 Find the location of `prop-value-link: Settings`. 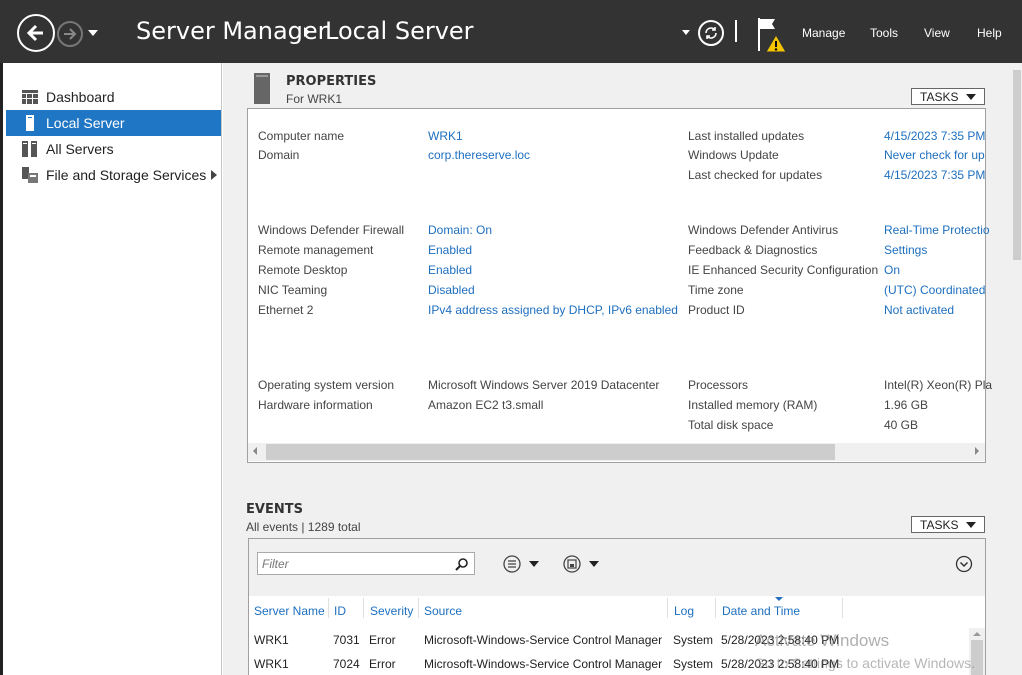

prop-value-link: Settings is located at coordinates (905, 250).